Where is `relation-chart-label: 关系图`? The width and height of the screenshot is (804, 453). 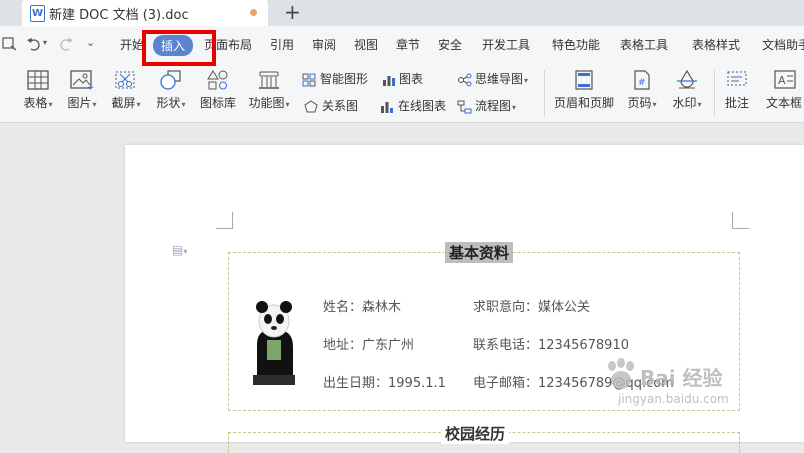
relation-chart-label: 关系图 is located at coordinates (340, 106).